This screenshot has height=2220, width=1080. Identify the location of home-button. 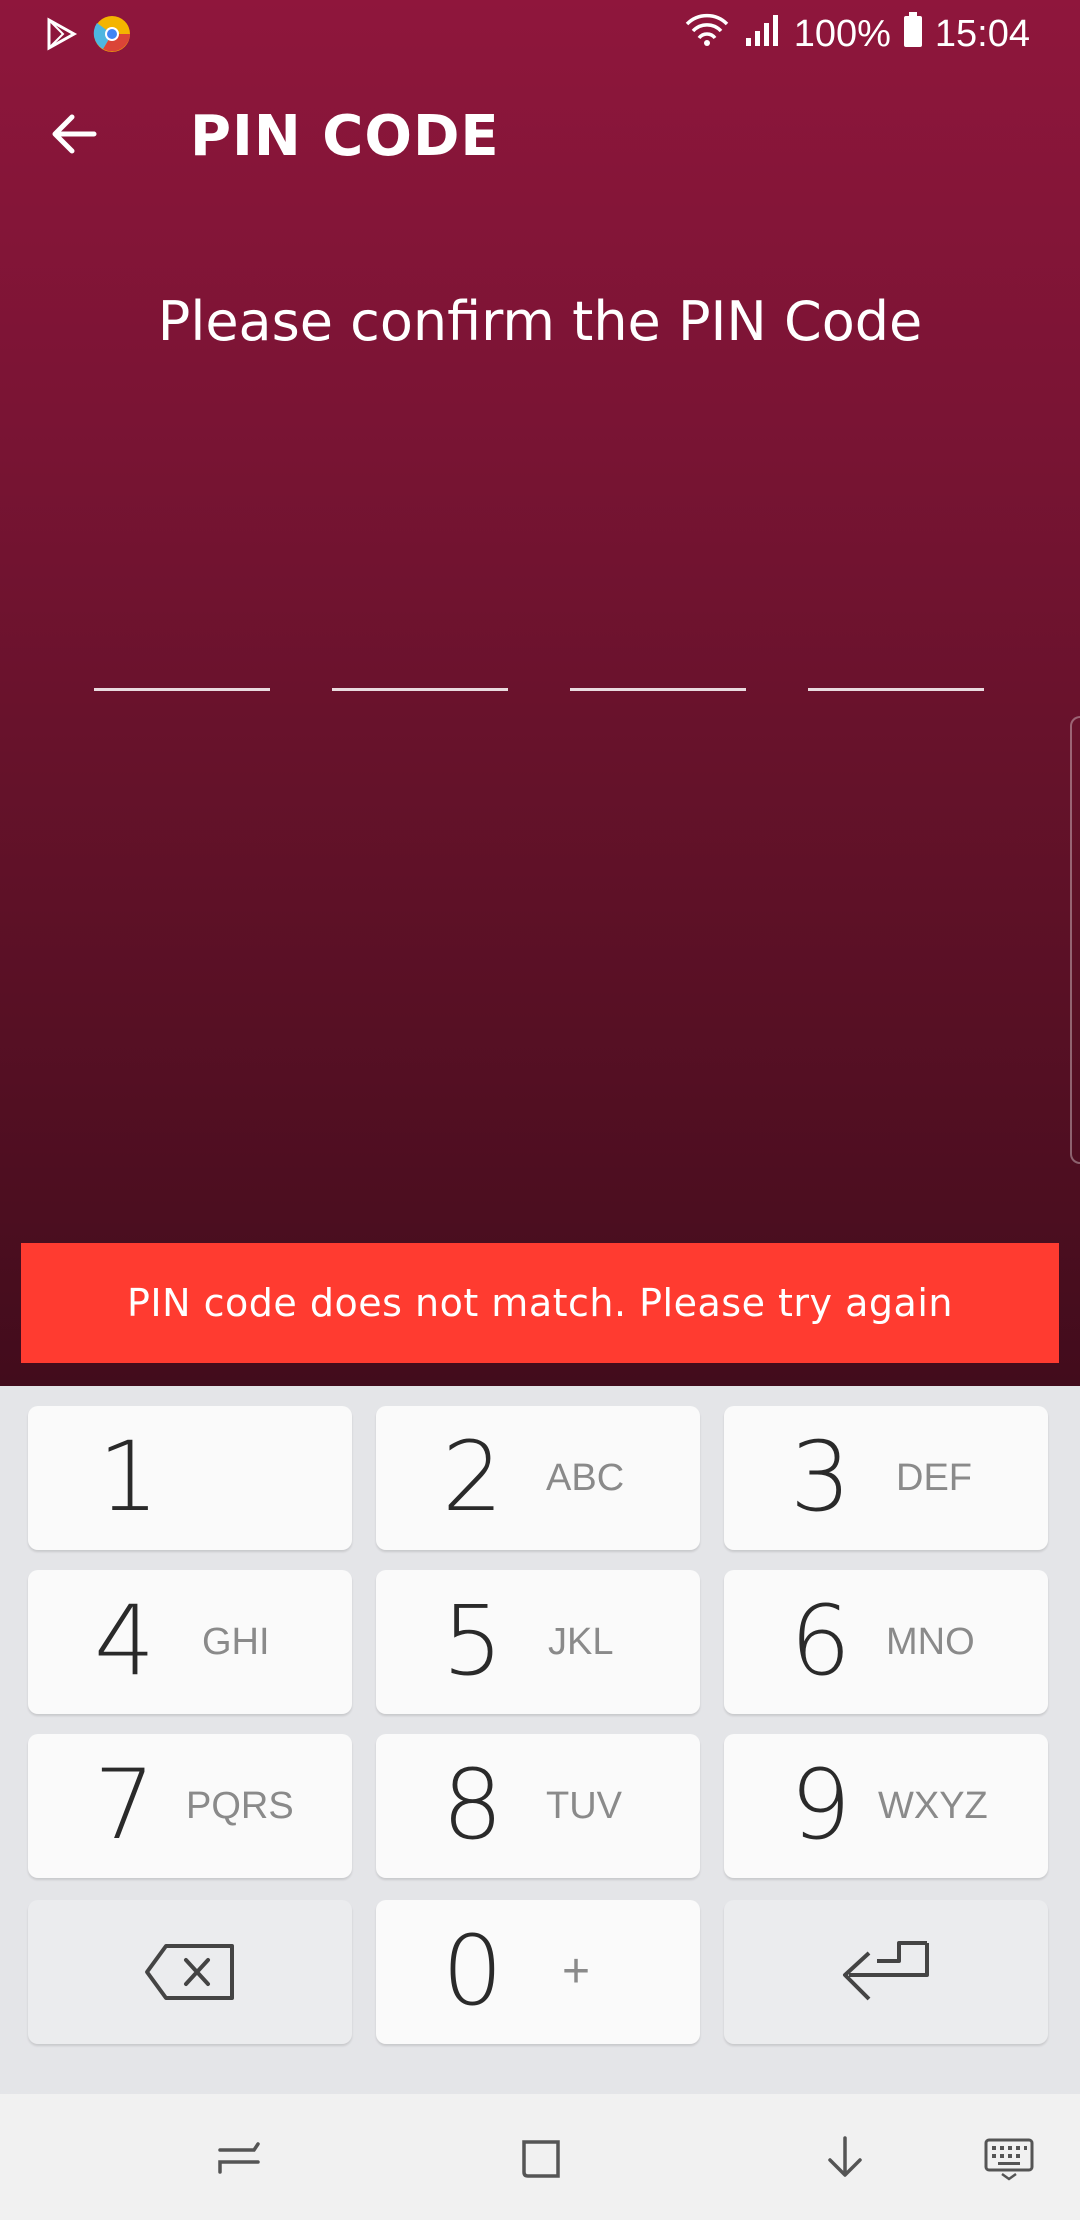
(541, 2157).